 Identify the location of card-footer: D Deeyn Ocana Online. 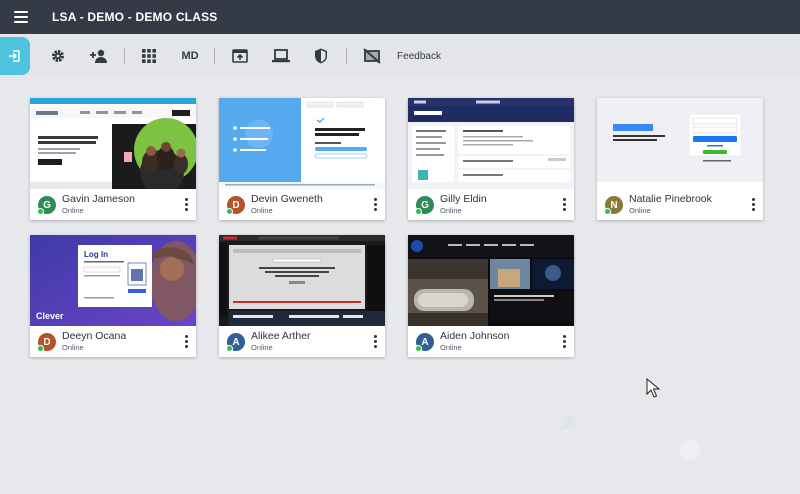
(113, 341).